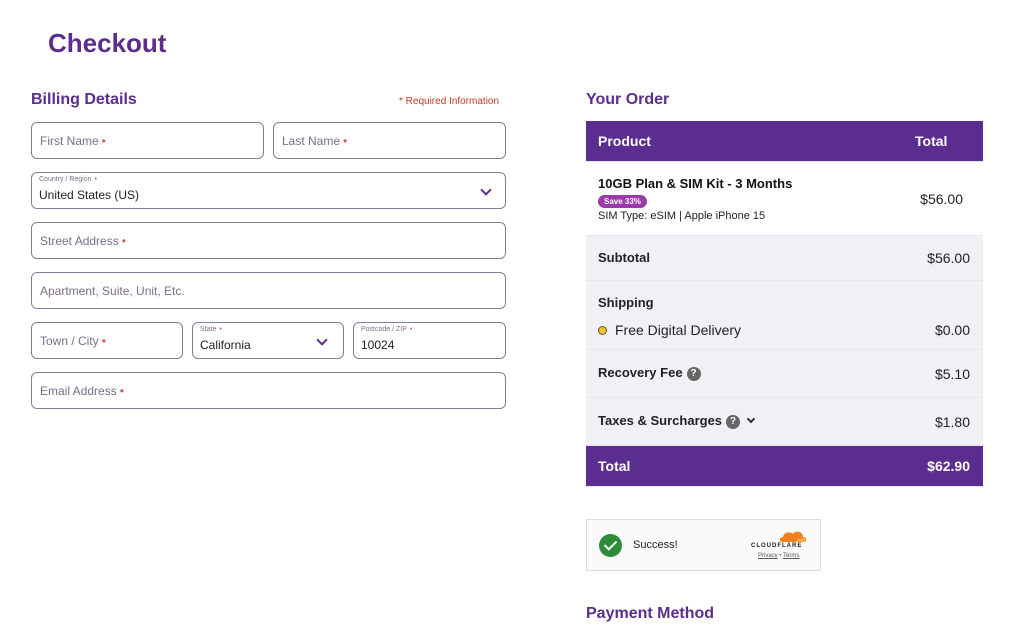  What do you see at coordinates (107, 340) in the screenshot?
I see `city-field: Town / City •` at bounding box center [107, 340].